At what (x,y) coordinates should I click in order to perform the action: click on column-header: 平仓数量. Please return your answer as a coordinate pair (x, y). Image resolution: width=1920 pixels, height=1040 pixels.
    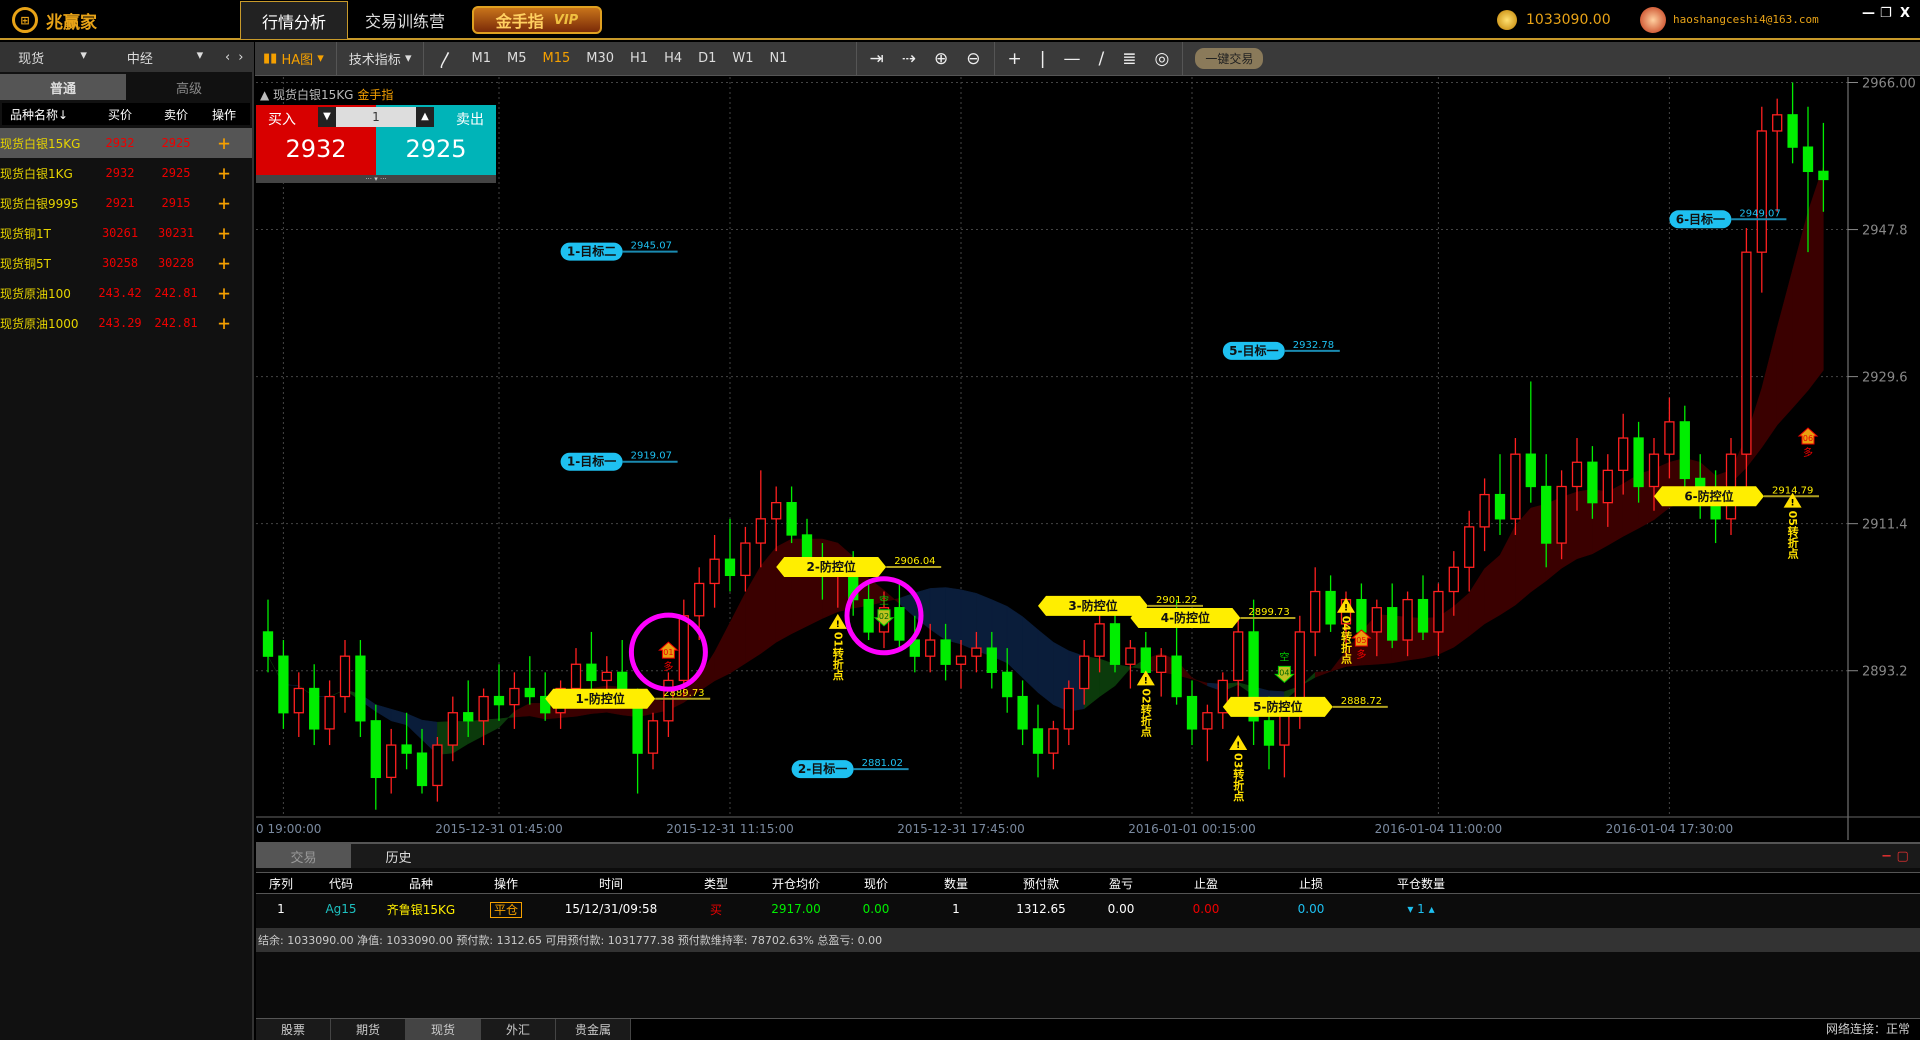
    Looking at the image, I should click on (1421, 883).